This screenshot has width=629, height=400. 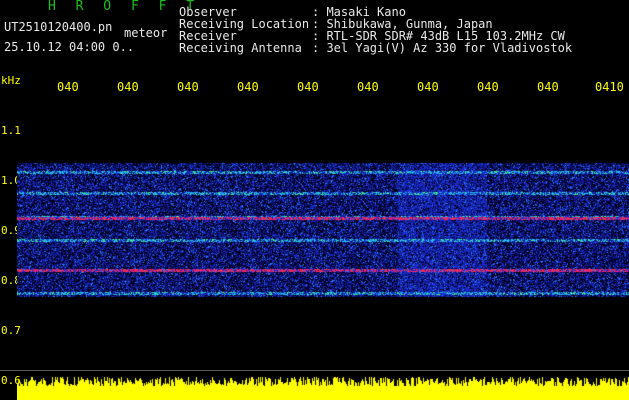 What do you see at coordinates (609, 87) in the screenshot?
I see `time-label: 0410` at bounding box center [609, 87].